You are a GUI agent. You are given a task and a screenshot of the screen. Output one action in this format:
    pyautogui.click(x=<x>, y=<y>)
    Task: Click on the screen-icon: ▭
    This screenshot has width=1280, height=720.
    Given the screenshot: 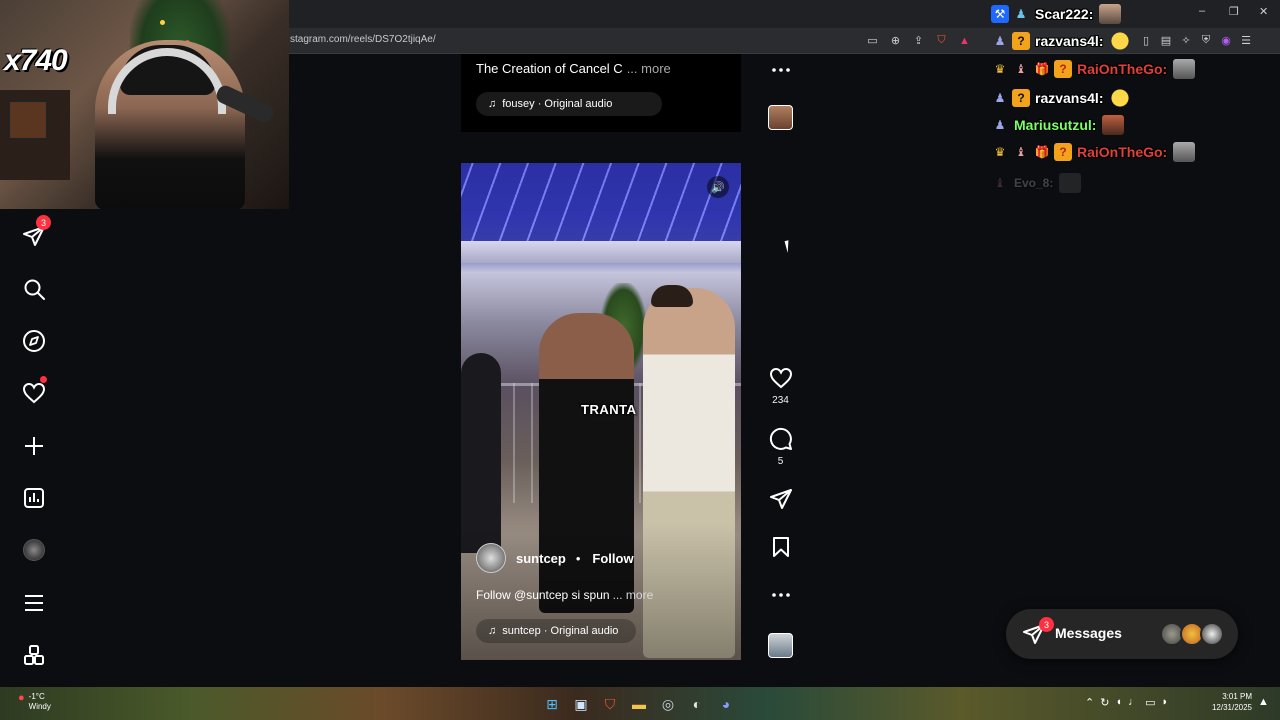 What is the action you would take?
    pyautogui.click(x=872, y=40)
    